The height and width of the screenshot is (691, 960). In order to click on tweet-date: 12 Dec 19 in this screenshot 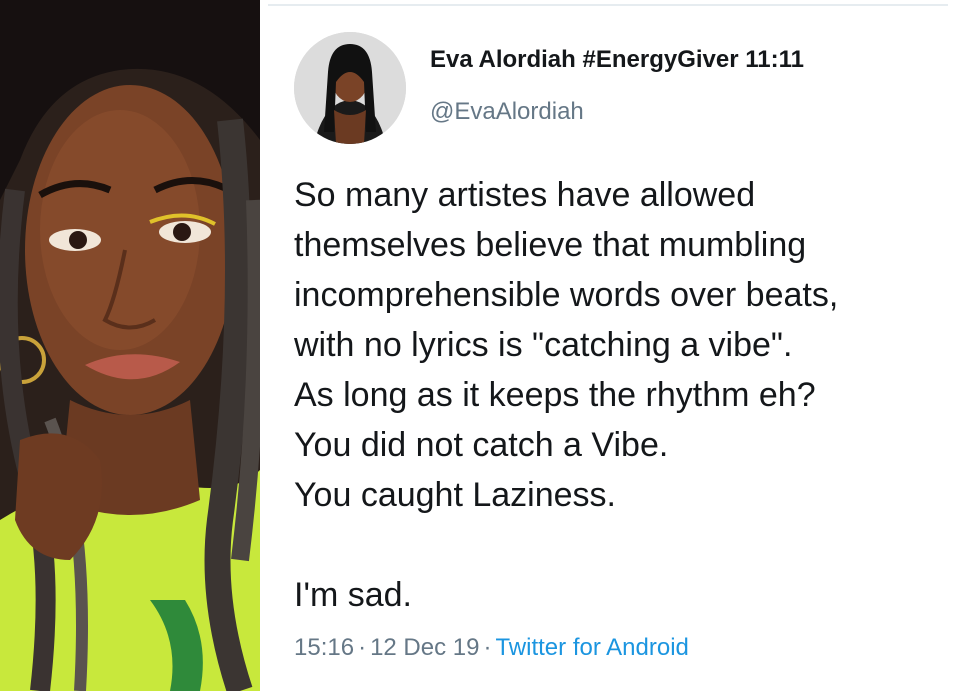, I will do `click(424, 647)`.